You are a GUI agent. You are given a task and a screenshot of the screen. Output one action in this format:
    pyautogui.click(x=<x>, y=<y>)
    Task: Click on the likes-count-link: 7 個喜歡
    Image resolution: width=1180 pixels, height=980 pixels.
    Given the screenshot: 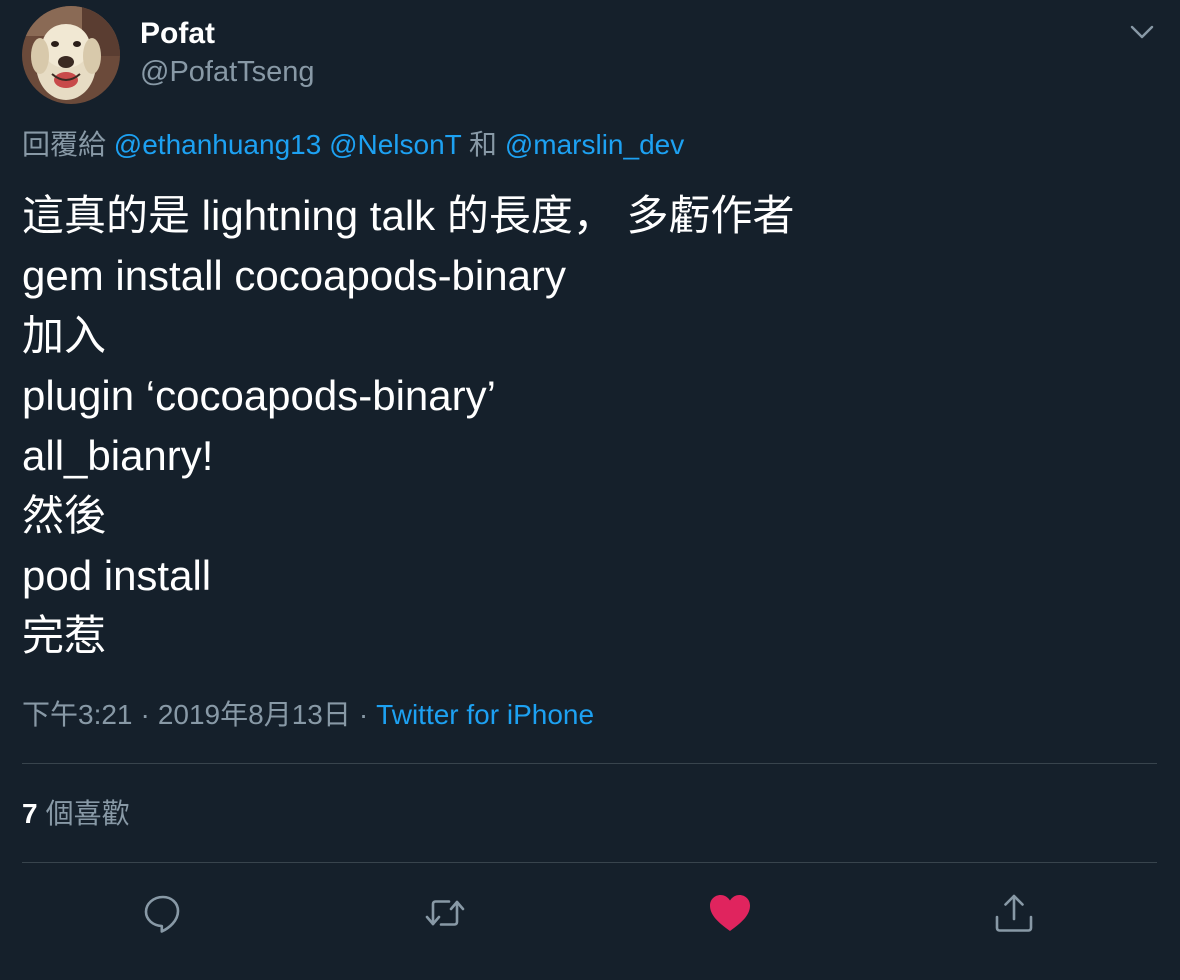 What is the action you would take?
    pyautogui.click(x=76, y=814)
    